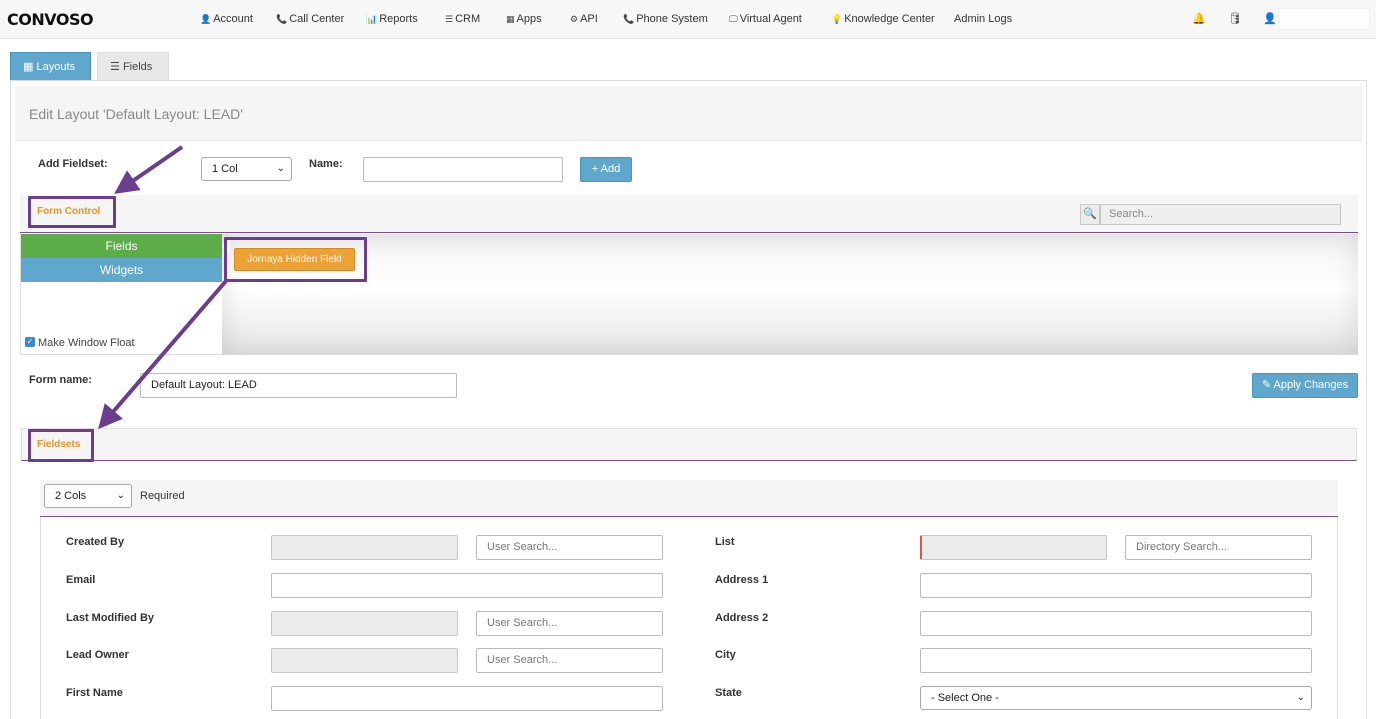  I want to click on field-label-email: Email, so click(81, 580).